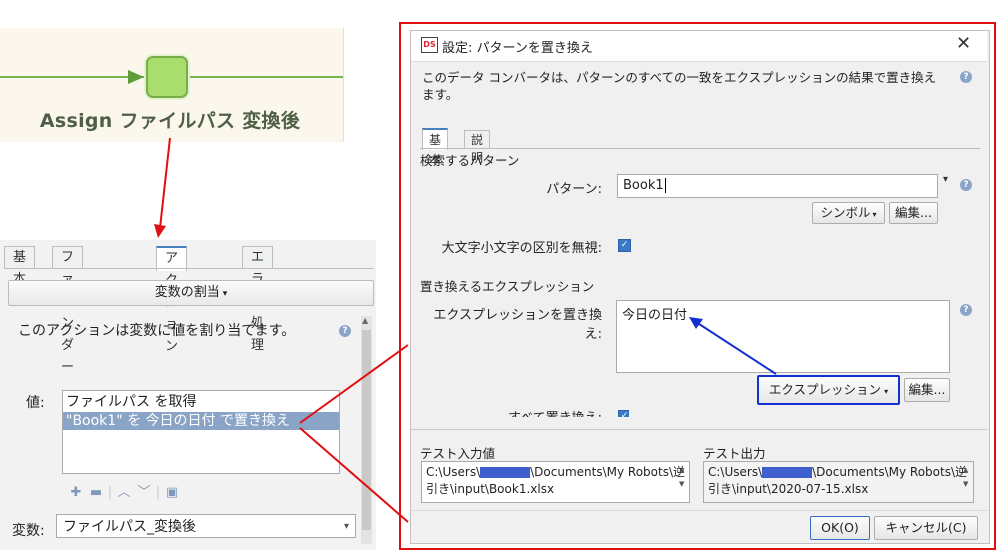 This screenshot has height=554, width=1000. What do you see at coordinates (354, 475) in the screenshot?
I see `red-connector-bottom` at bounding box center [354, 475].